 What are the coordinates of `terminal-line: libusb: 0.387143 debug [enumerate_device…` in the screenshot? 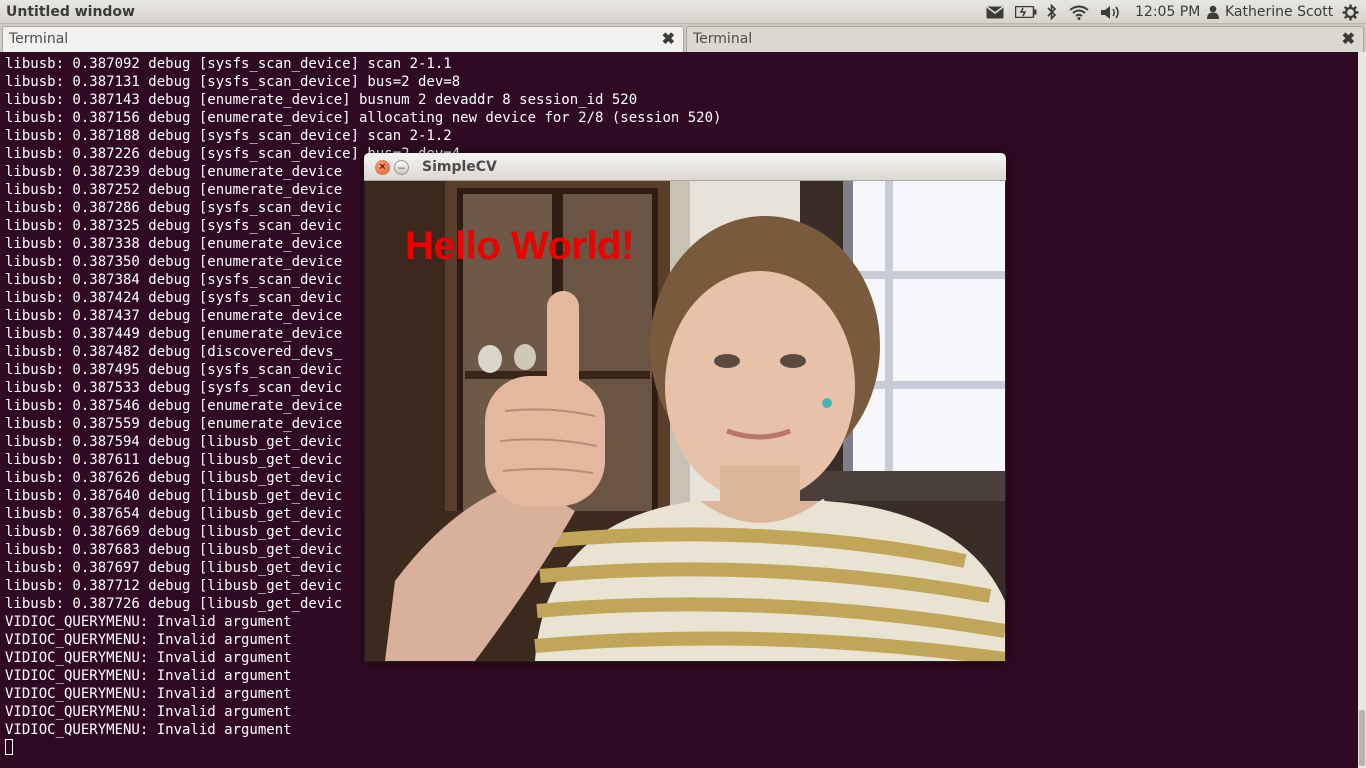 It's located at (321, 100).